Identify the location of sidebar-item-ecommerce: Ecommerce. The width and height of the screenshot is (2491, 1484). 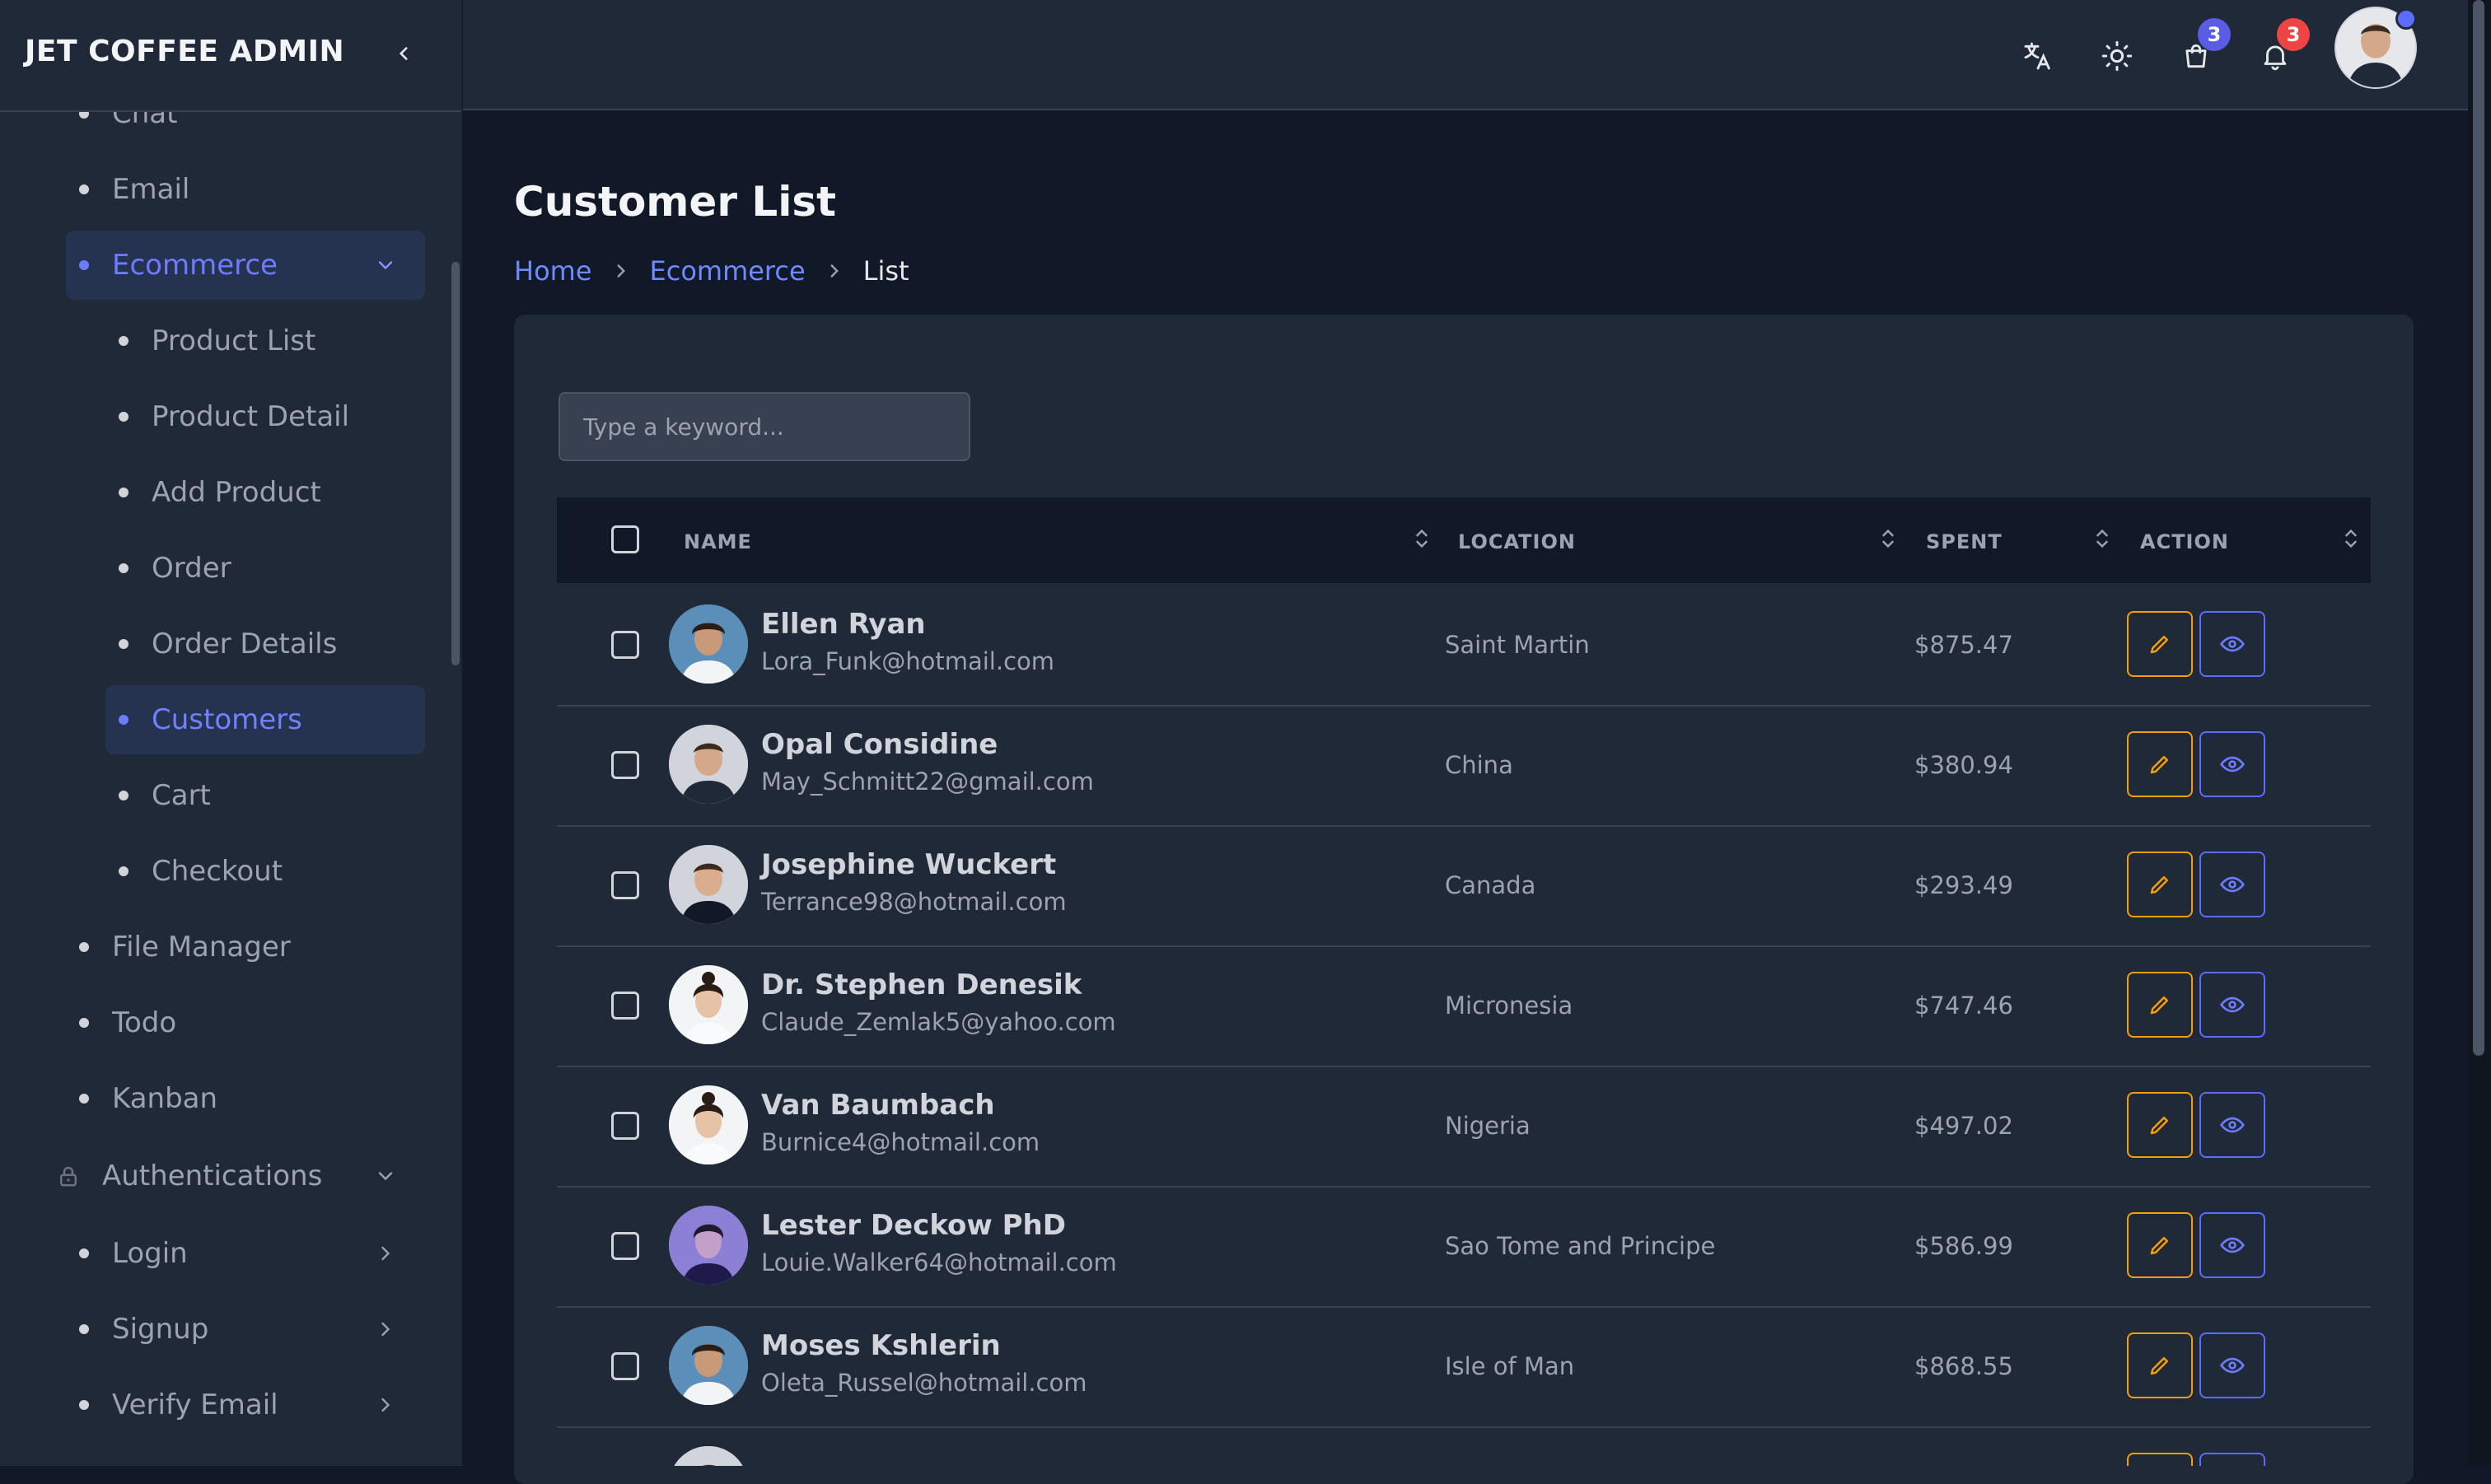
(246, 265).